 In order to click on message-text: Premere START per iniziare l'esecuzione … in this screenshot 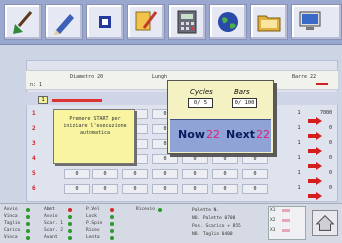, I will do `click(95, 126)`.